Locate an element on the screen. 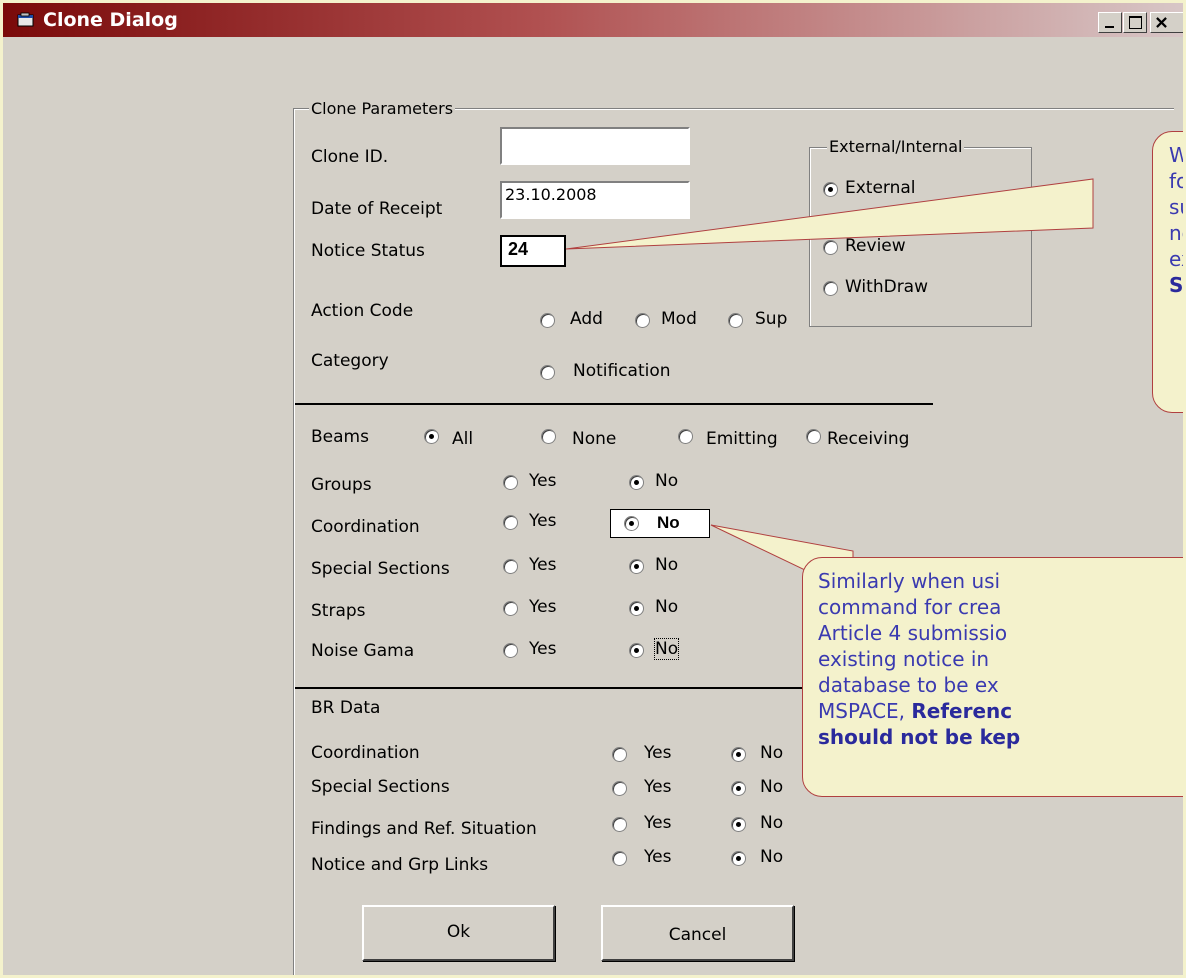 This screenshot has height=978, width=1186. close-button is located at coordinates (1166, 22).